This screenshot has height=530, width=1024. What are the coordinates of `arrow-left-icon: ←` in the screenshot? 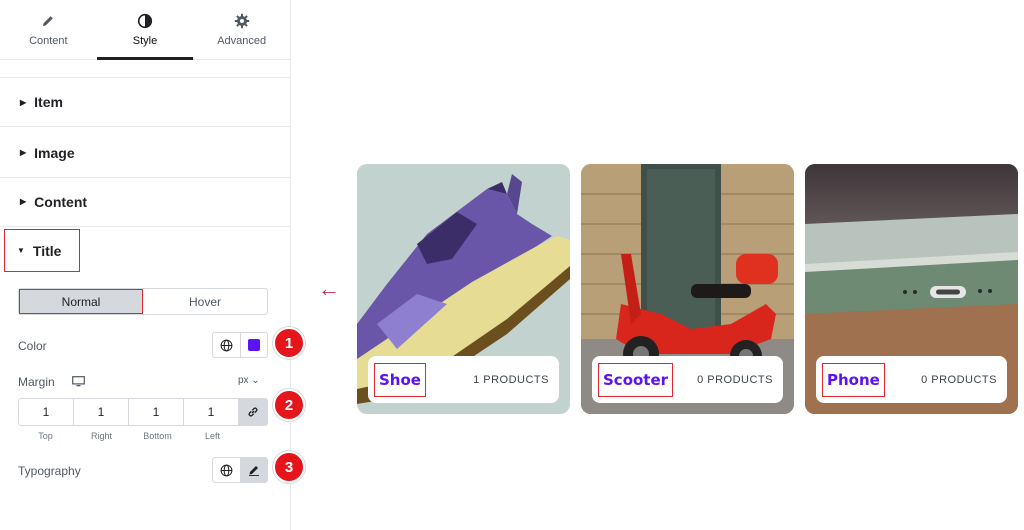 It's located at (329, 288).